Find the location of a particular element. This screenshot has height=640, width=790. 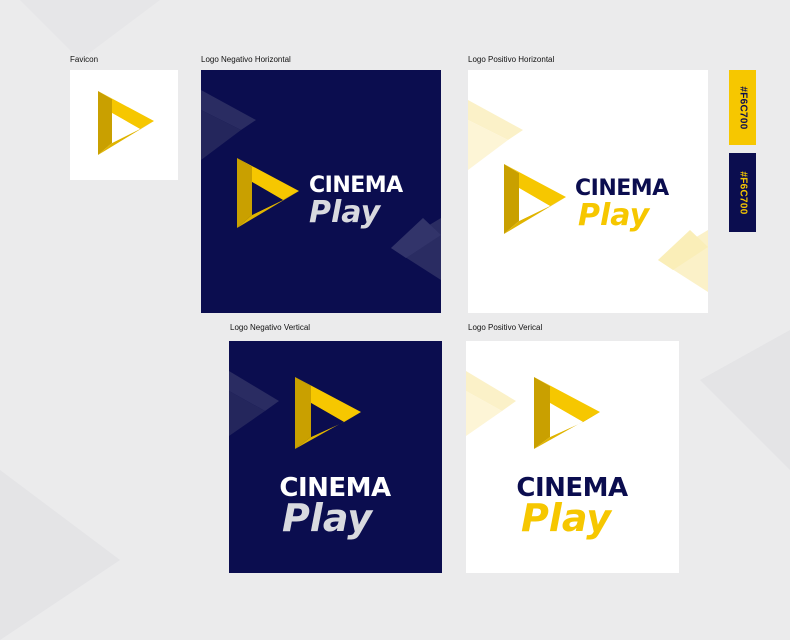

label-favicon: Favicon is located at coordinates (84, 59).